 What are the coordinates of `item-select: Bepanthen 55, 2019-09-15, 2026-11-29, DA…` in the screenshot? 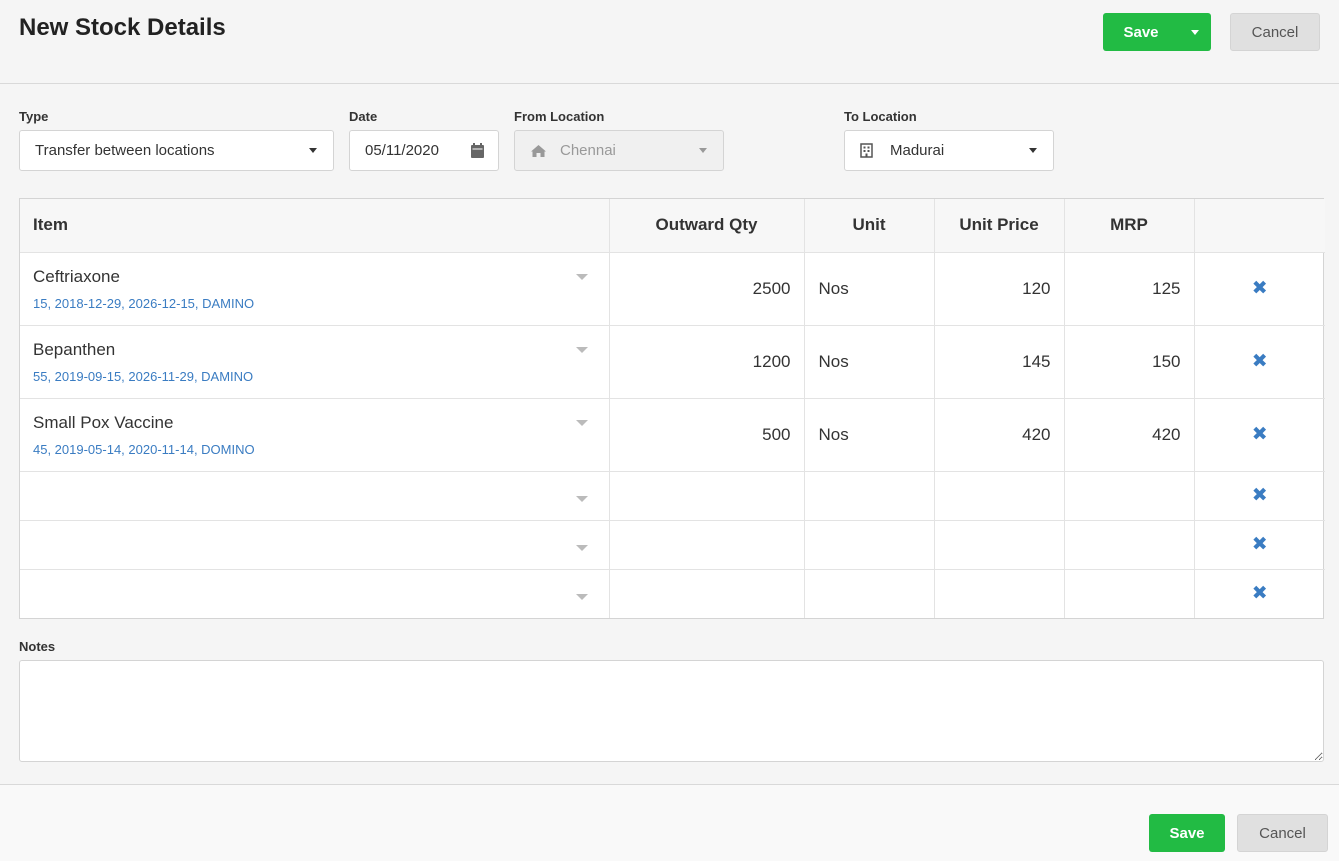 It's located at (315, 362).